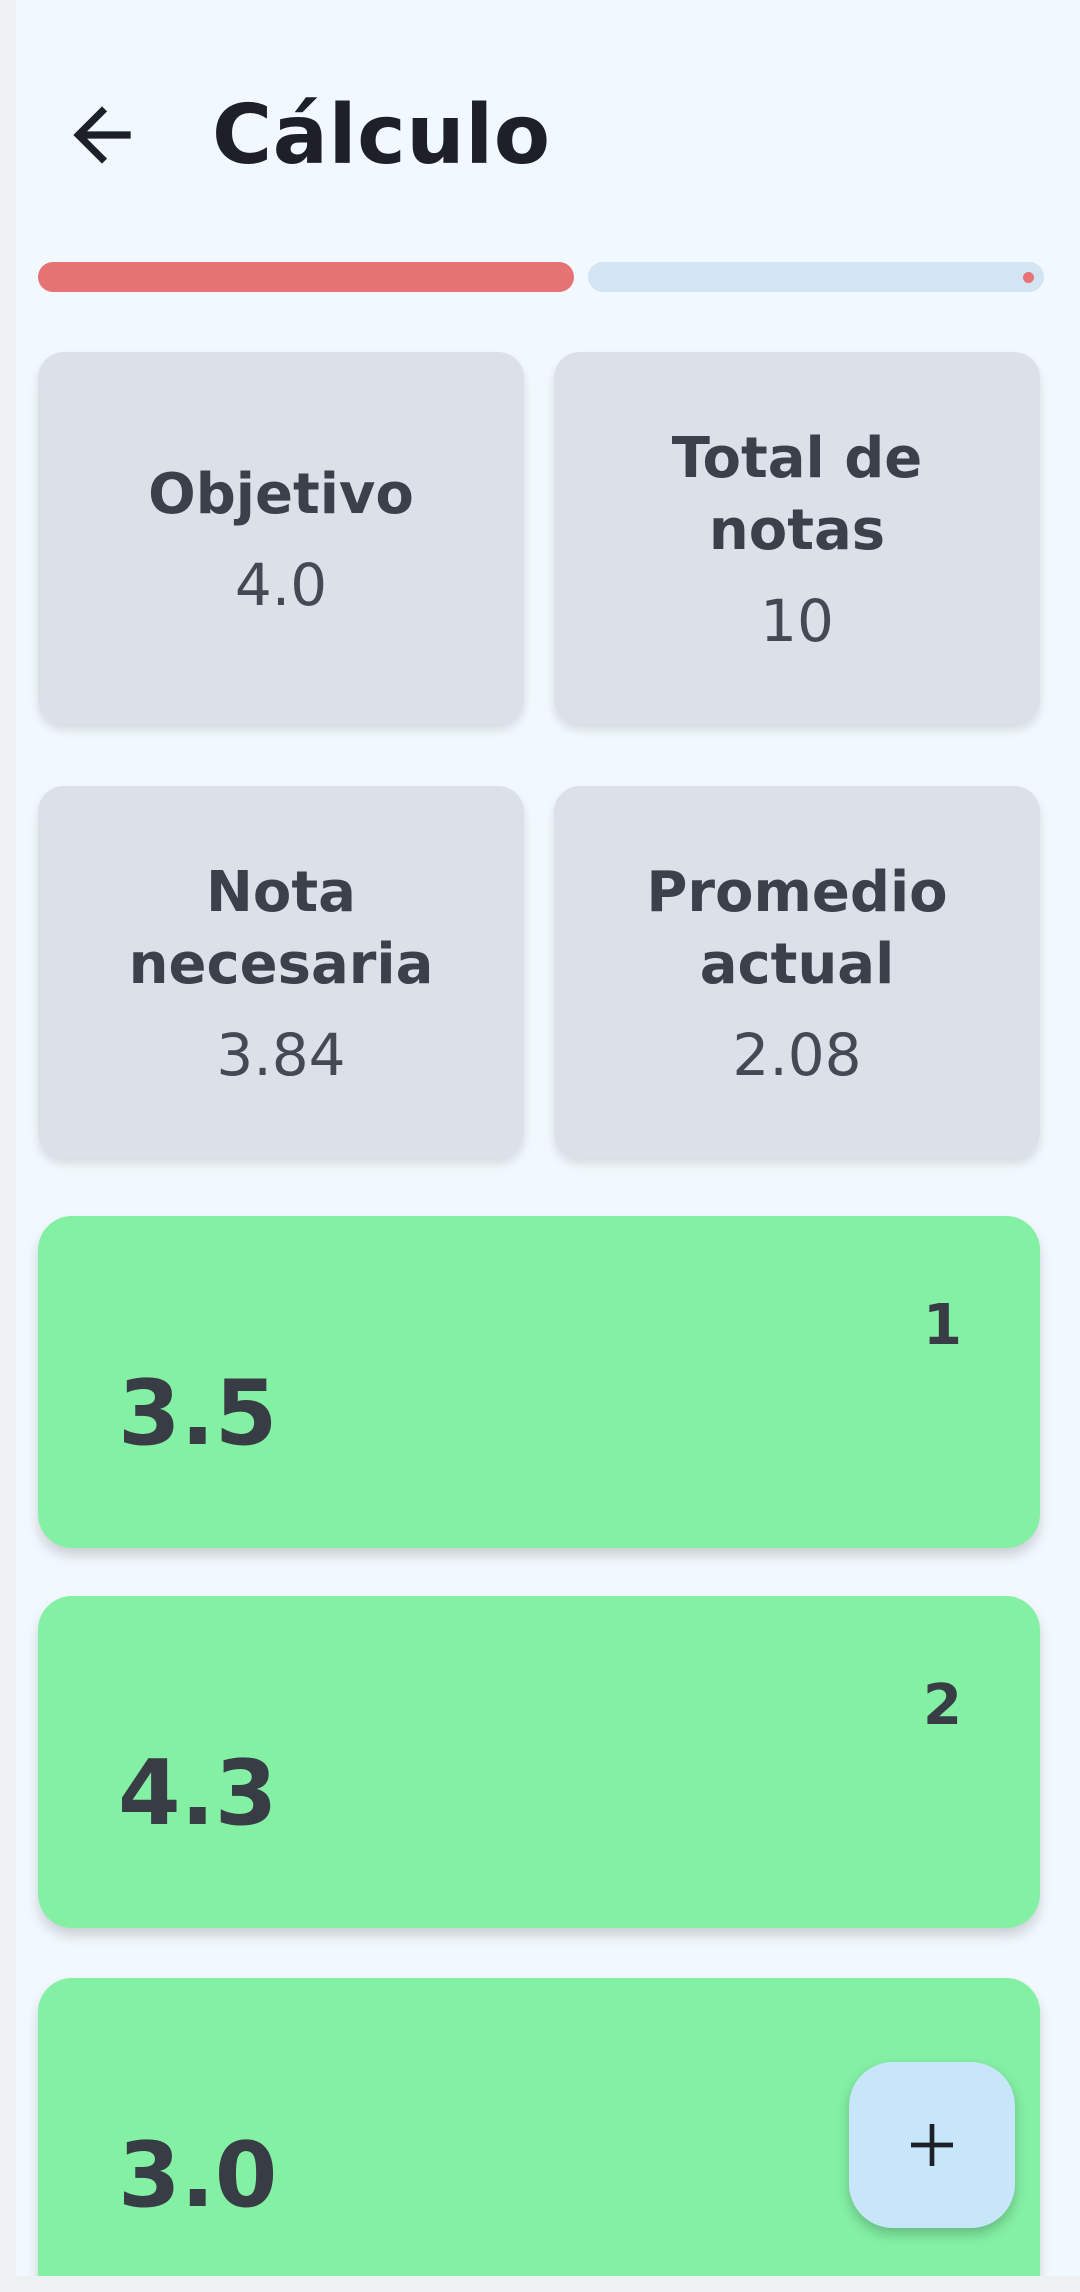 This screenshot has height=2292, width=1080. I want to click on stat-value: 4.0, so click(281, 585).